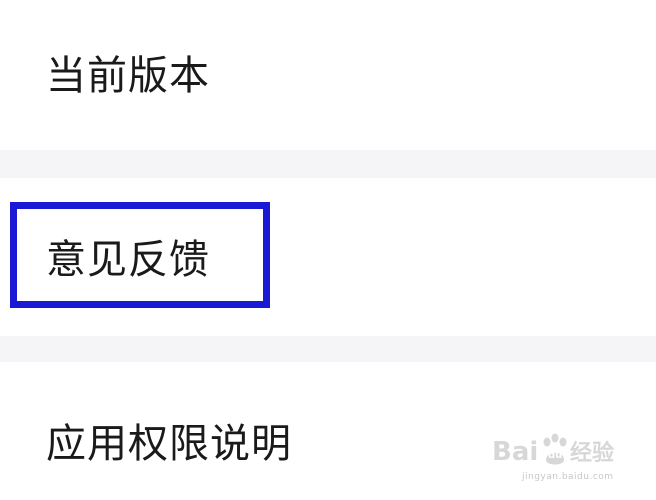  I want to click on baidu-jingyan-watermark: Bai 经验 du jingyan.baidu.com, so click(557, 454).